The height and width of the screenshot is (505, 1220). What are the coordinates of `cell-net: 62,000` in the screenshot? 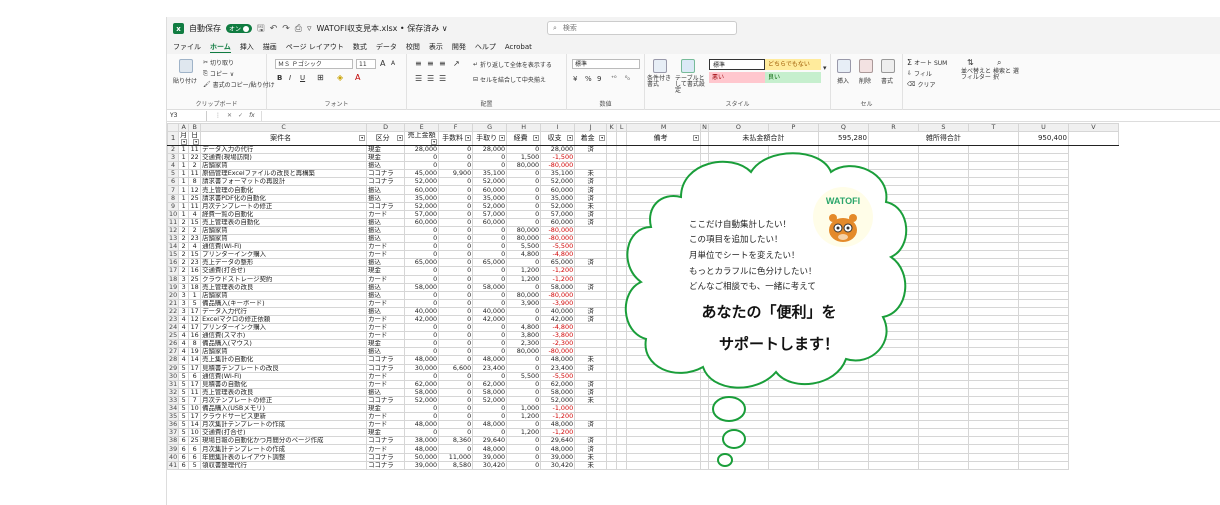 It's located at (490, 384).